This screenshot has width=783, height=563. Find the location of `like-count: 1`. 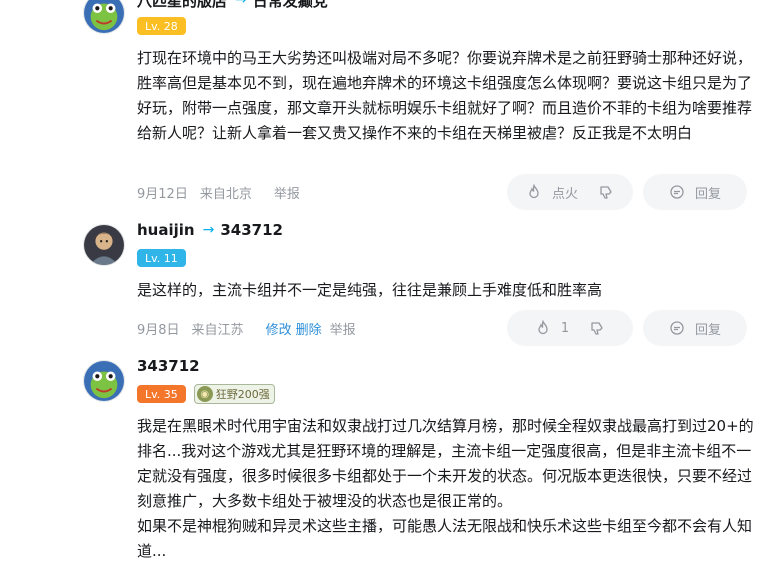

like-count: 1 is located at coordinates (565, 328).